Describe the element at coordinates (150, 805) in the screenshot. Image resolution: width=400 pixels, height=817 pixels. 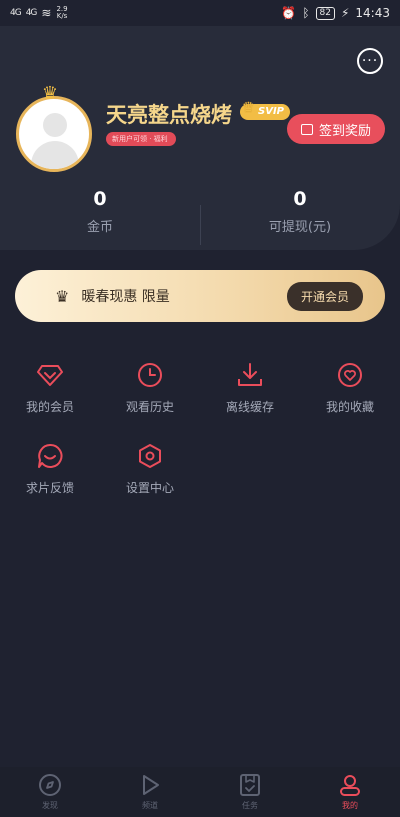
I see `tab-label: 频道` at that location.